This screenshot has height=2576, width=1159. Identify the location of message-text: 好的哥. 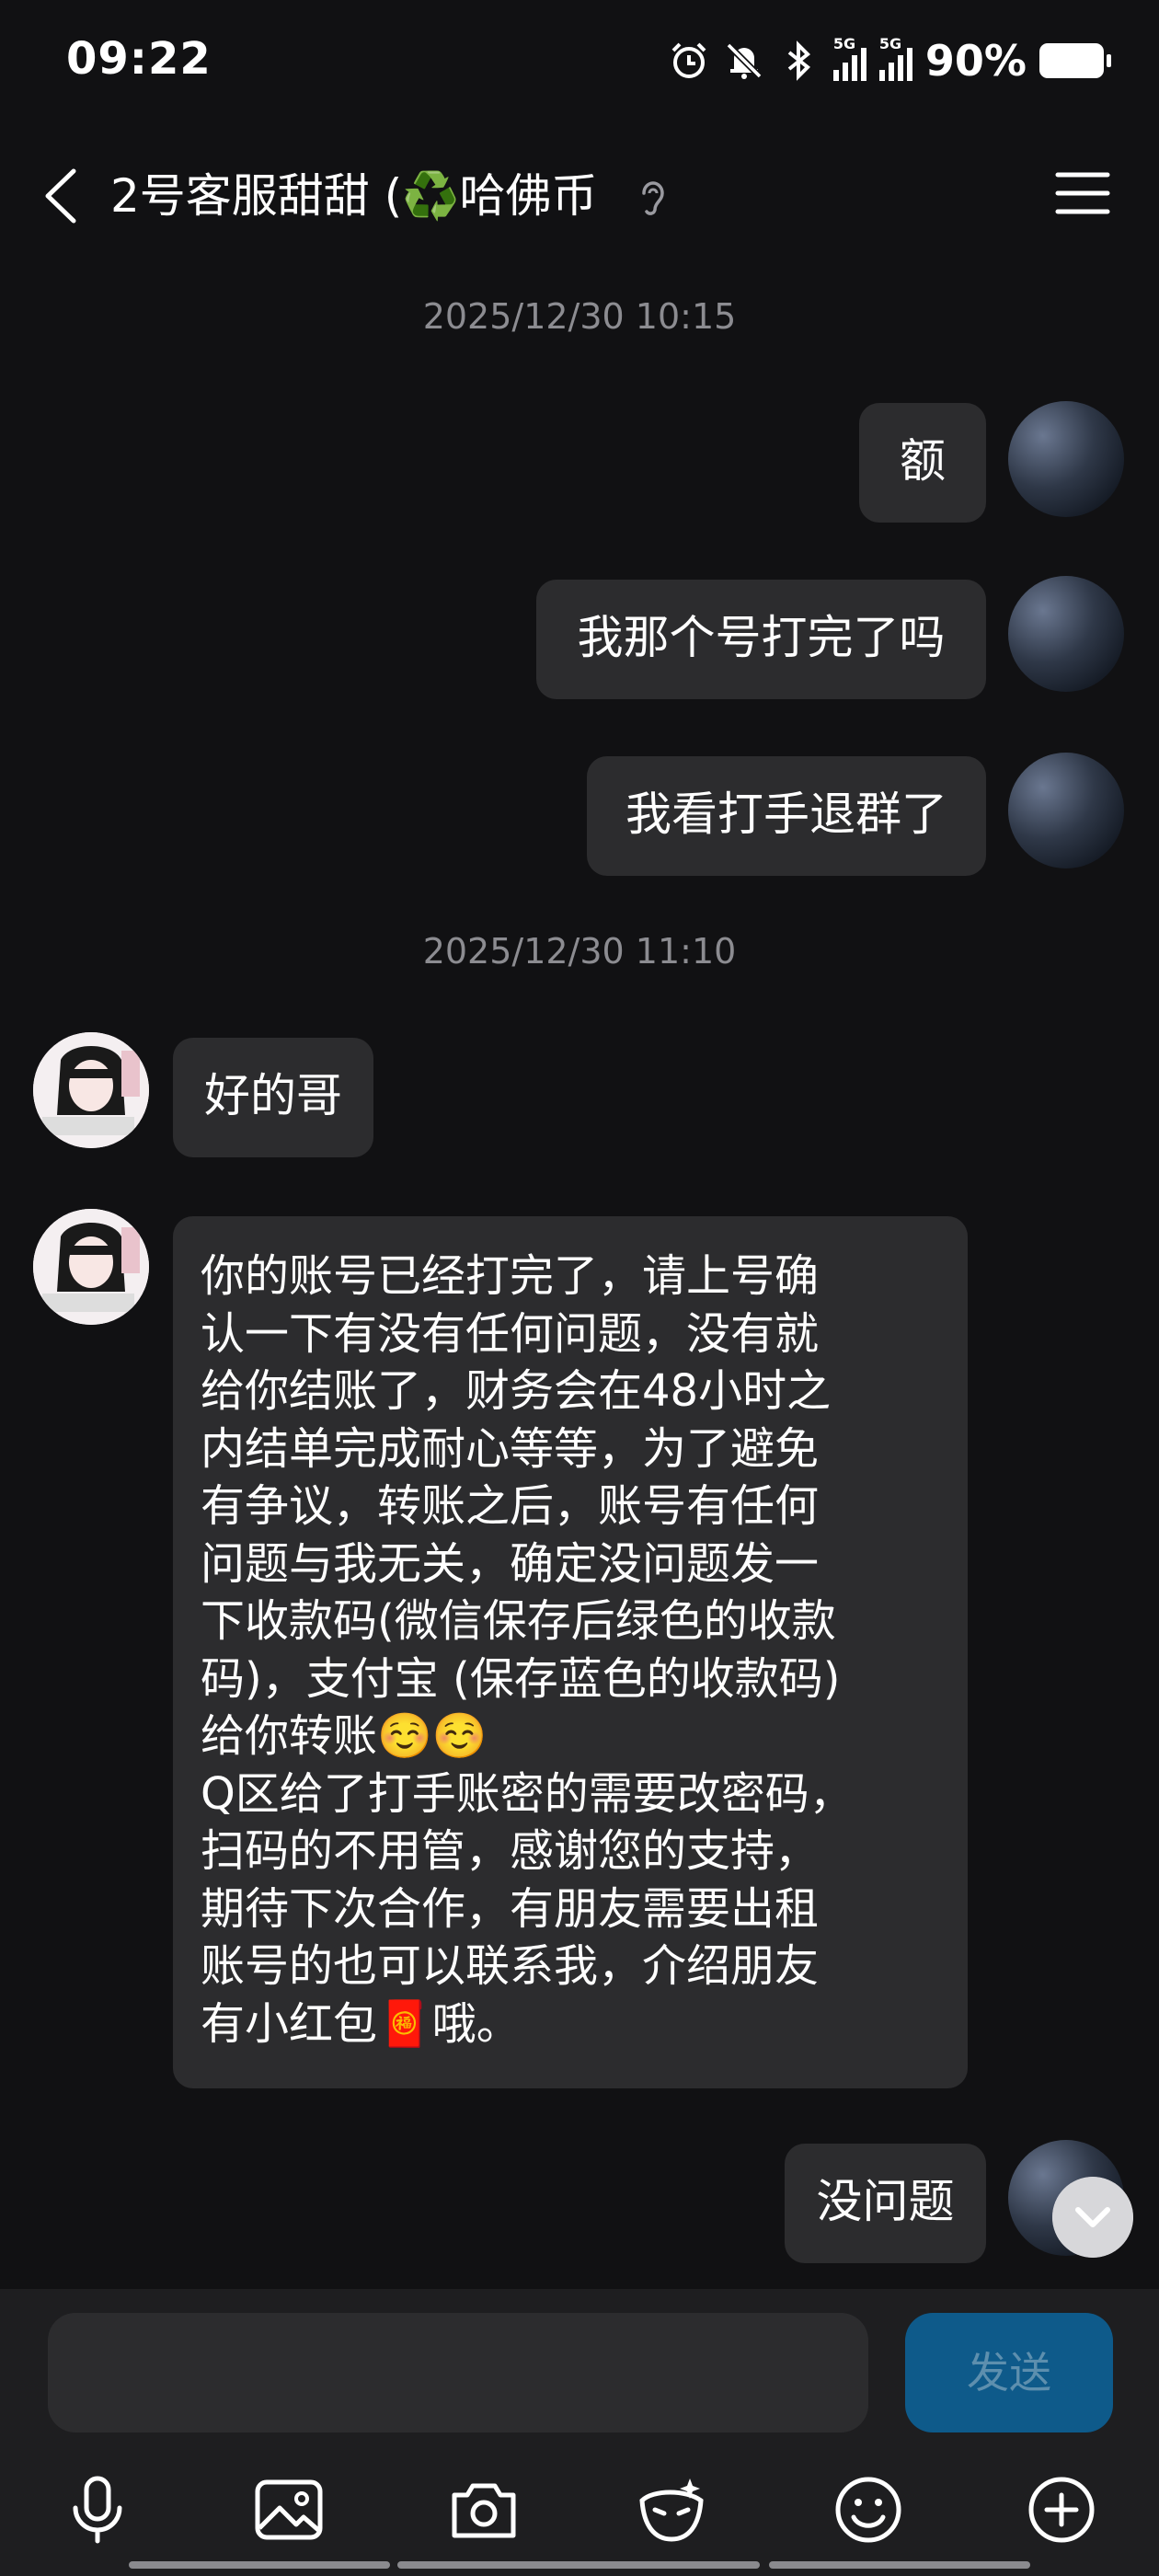
(273, 1095).